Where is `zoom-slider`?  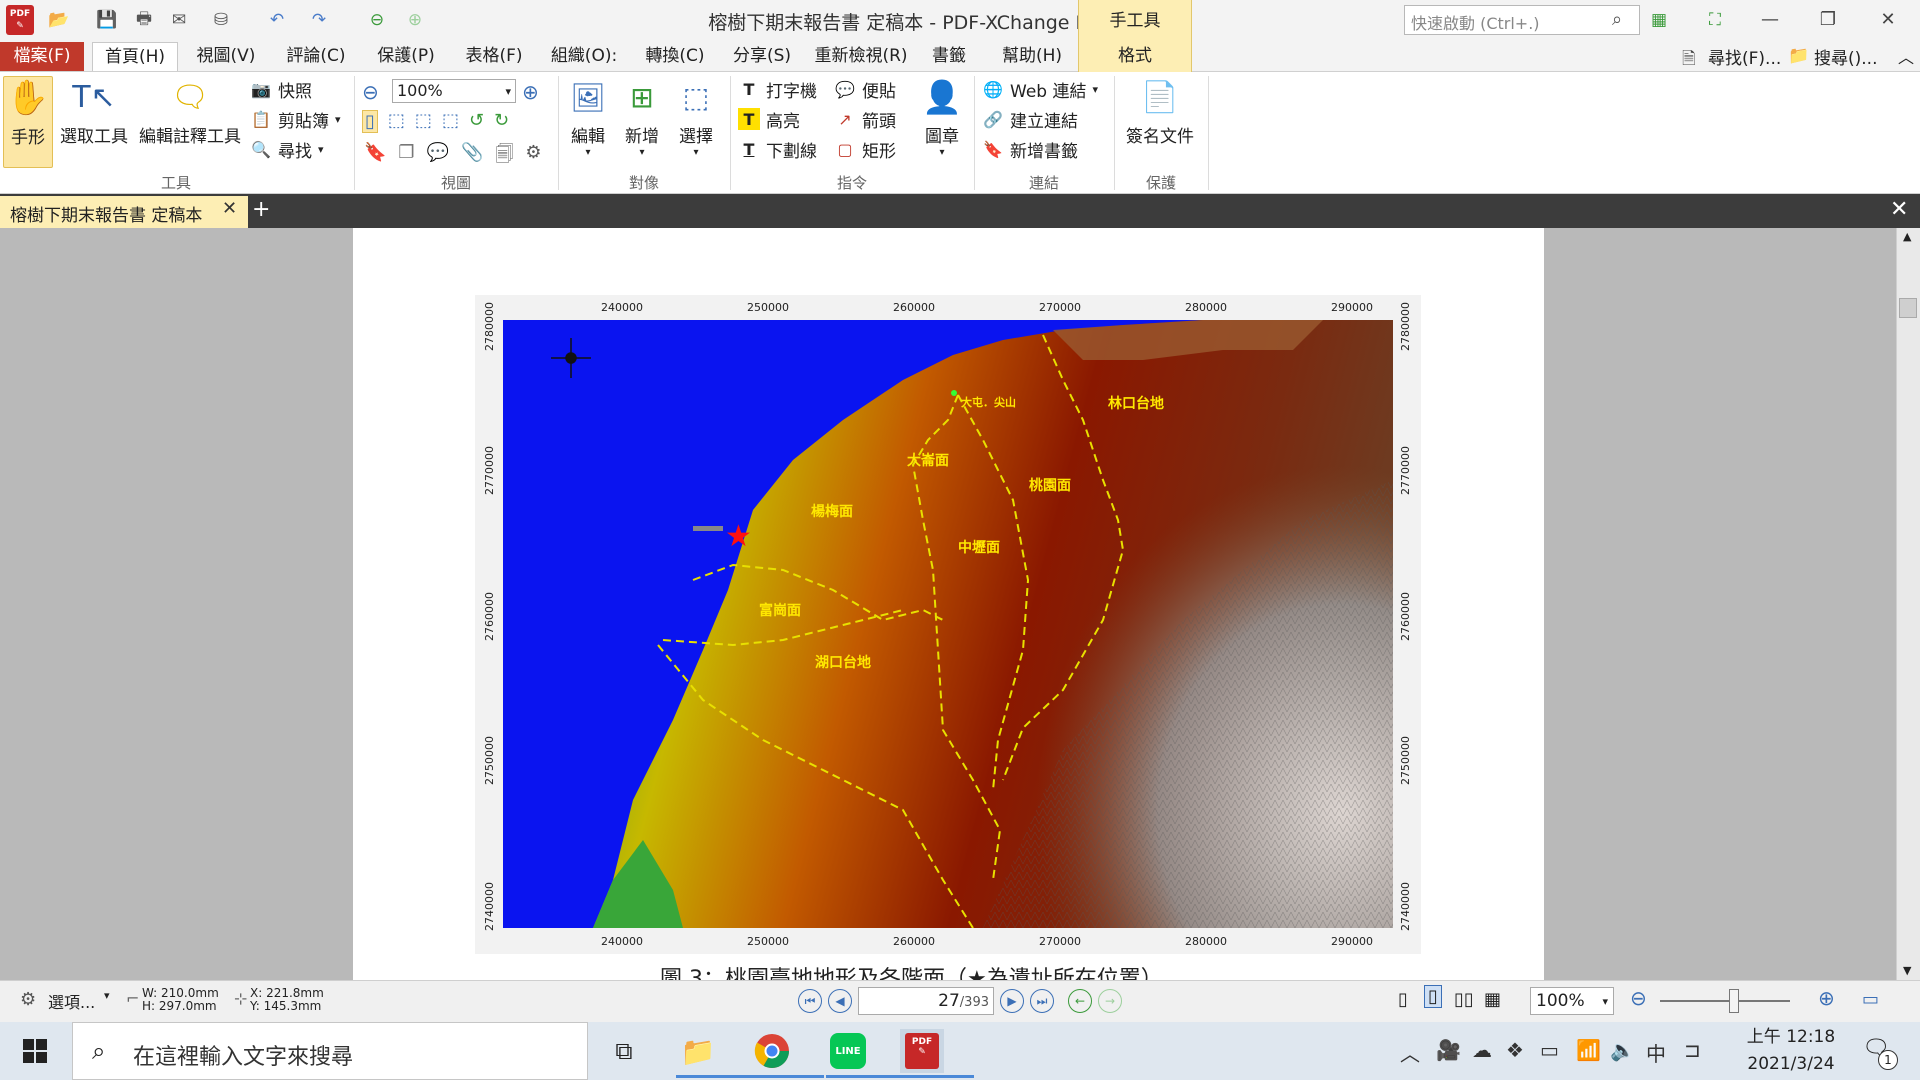
zoom-slider is located at coordinates (1725, 1001).